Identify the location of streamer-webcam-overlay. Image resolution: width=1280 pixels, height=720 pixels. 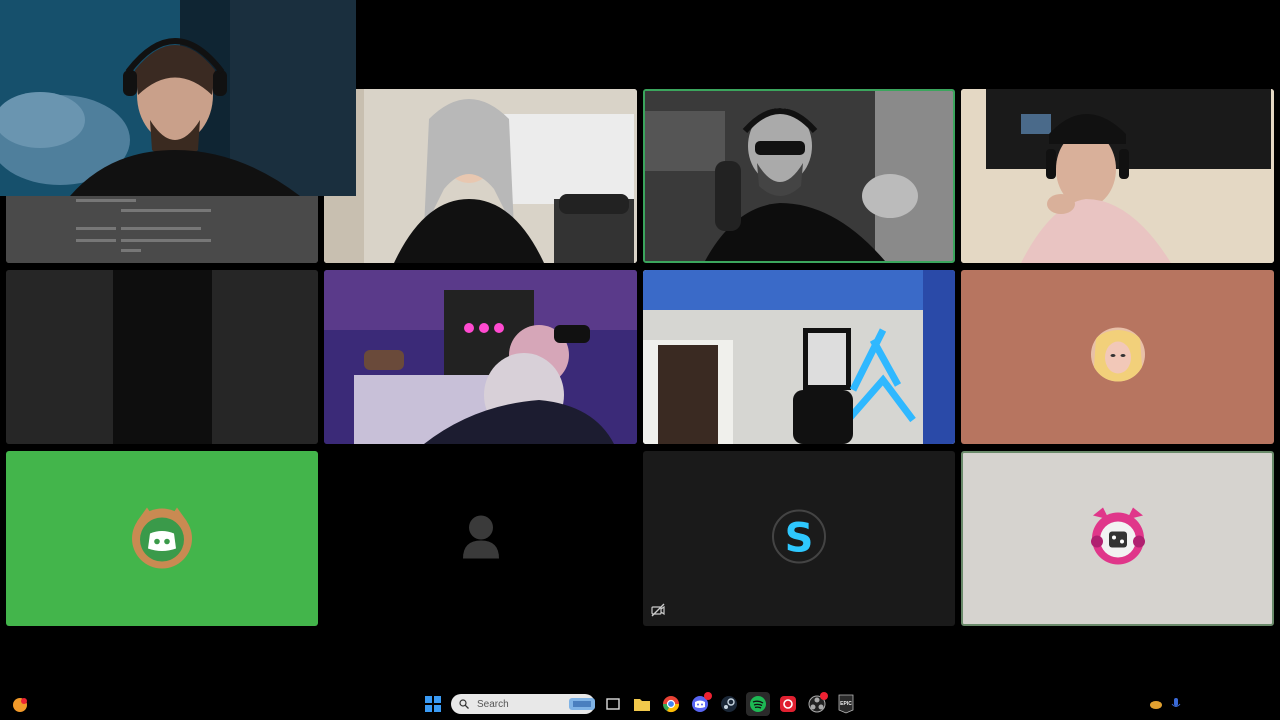
(178, 98).